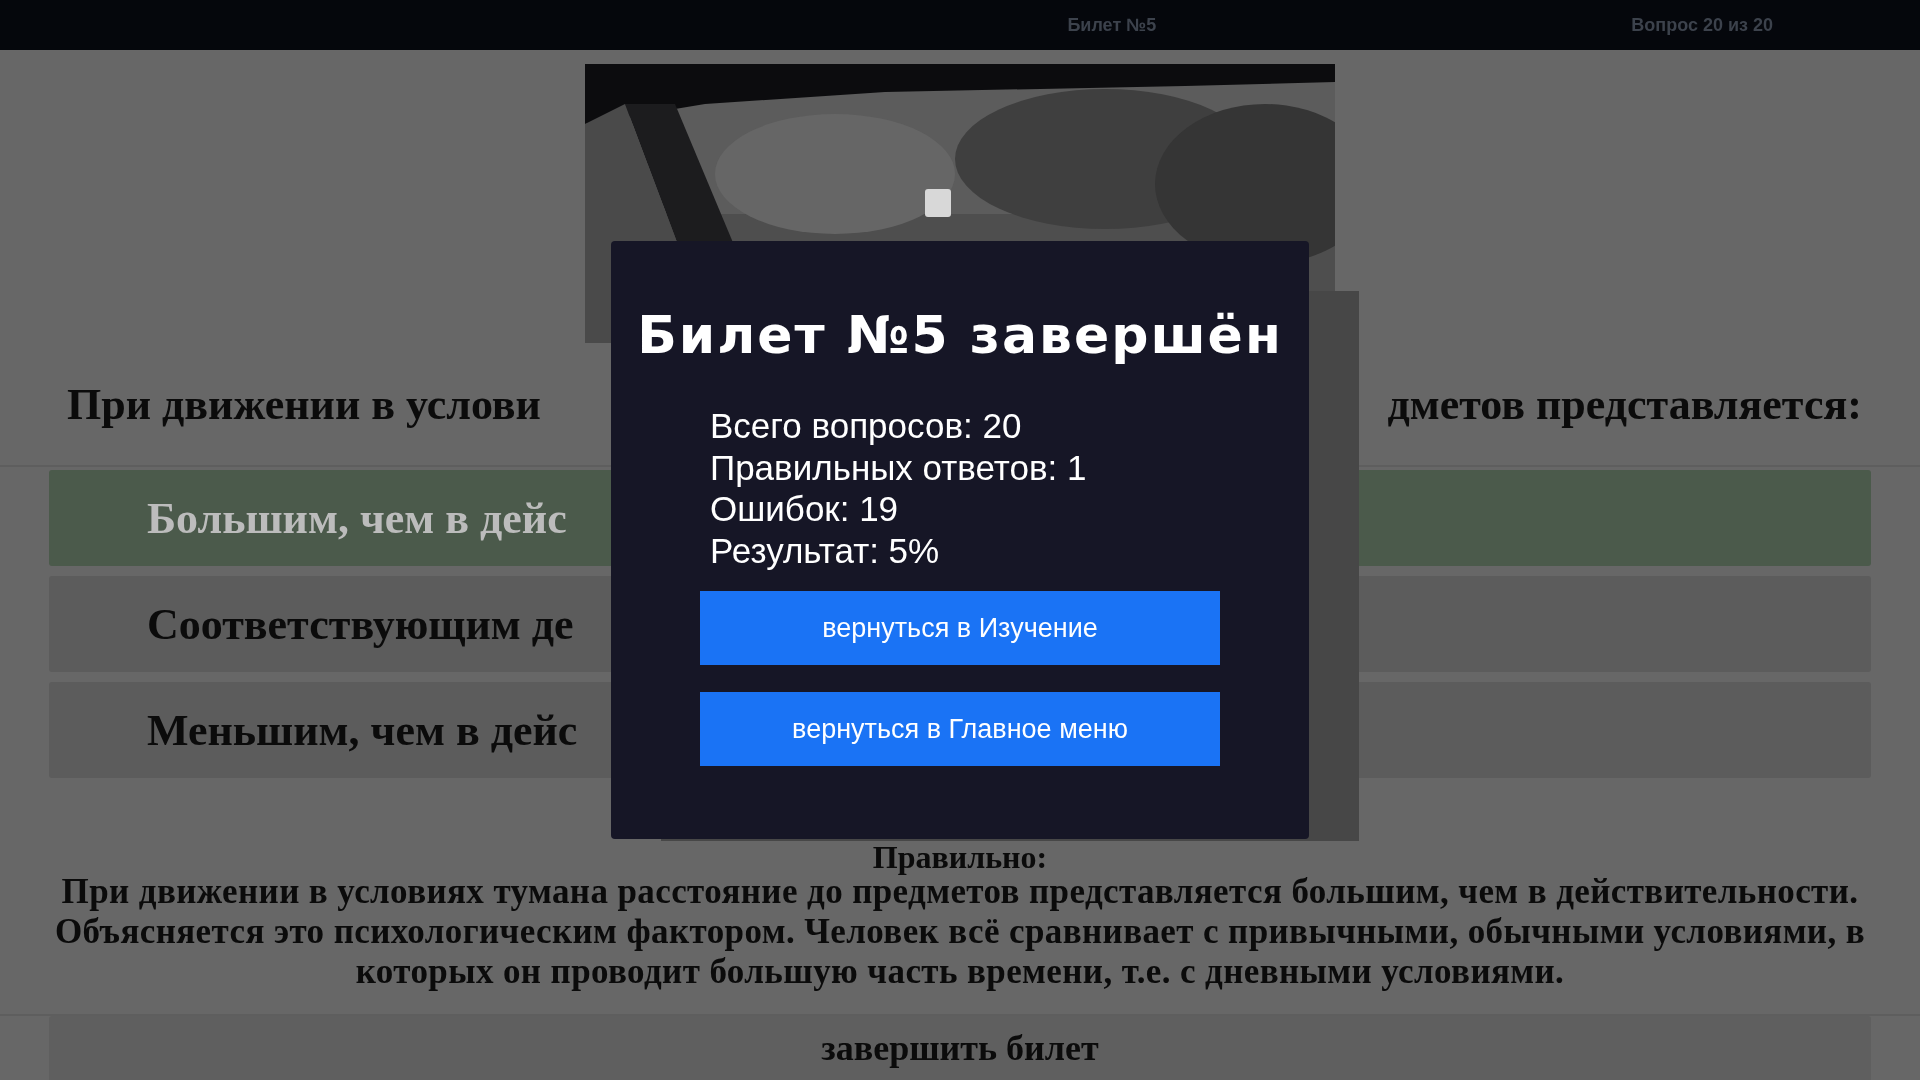  I want to click on question-counter: Вопрос 20 из 20, so click(1702, 25).